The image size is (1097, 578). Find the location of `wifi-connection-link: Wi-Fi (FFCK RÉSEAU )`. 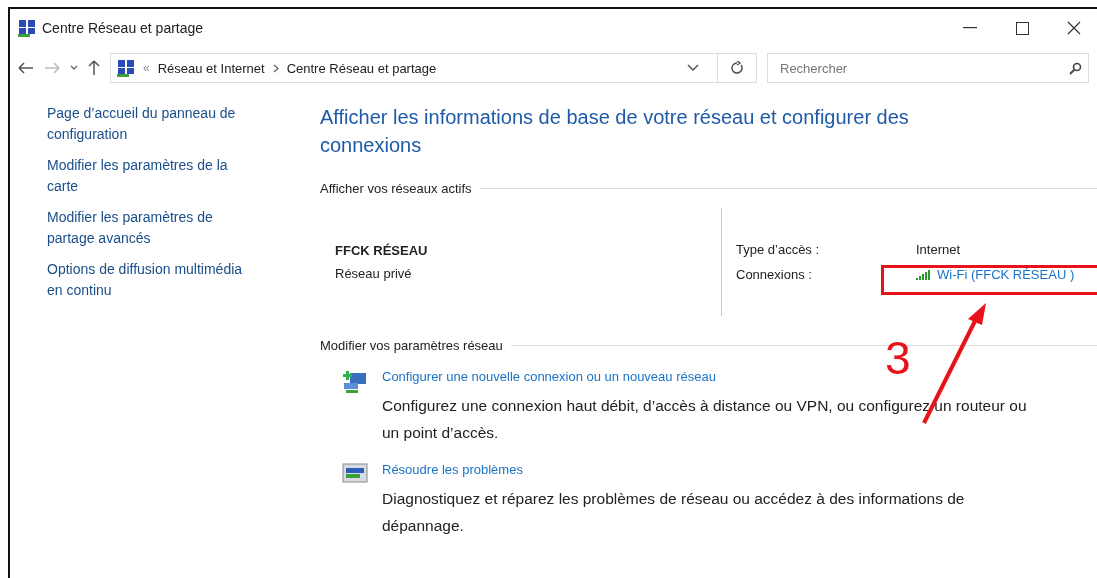

wifi-connection-link: Wi-Fi (FFCK RÉSEAU ) is located at coordinates (995, 274).